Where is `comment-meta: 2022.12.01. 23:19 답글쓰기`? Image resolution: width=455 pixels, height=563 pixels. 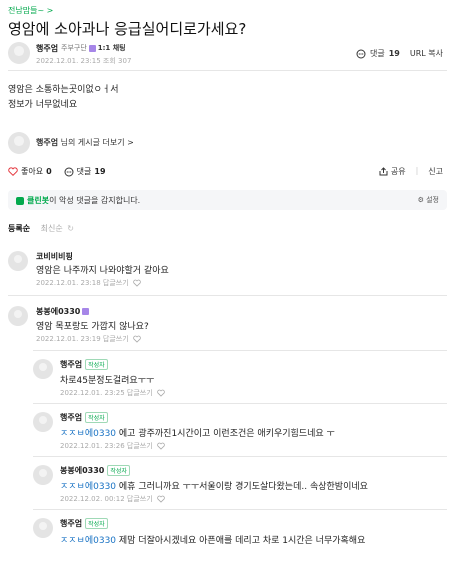
comment-meta: 2022.12.01. 23:19 답글쓰기 is located at coordinates (88, 339).